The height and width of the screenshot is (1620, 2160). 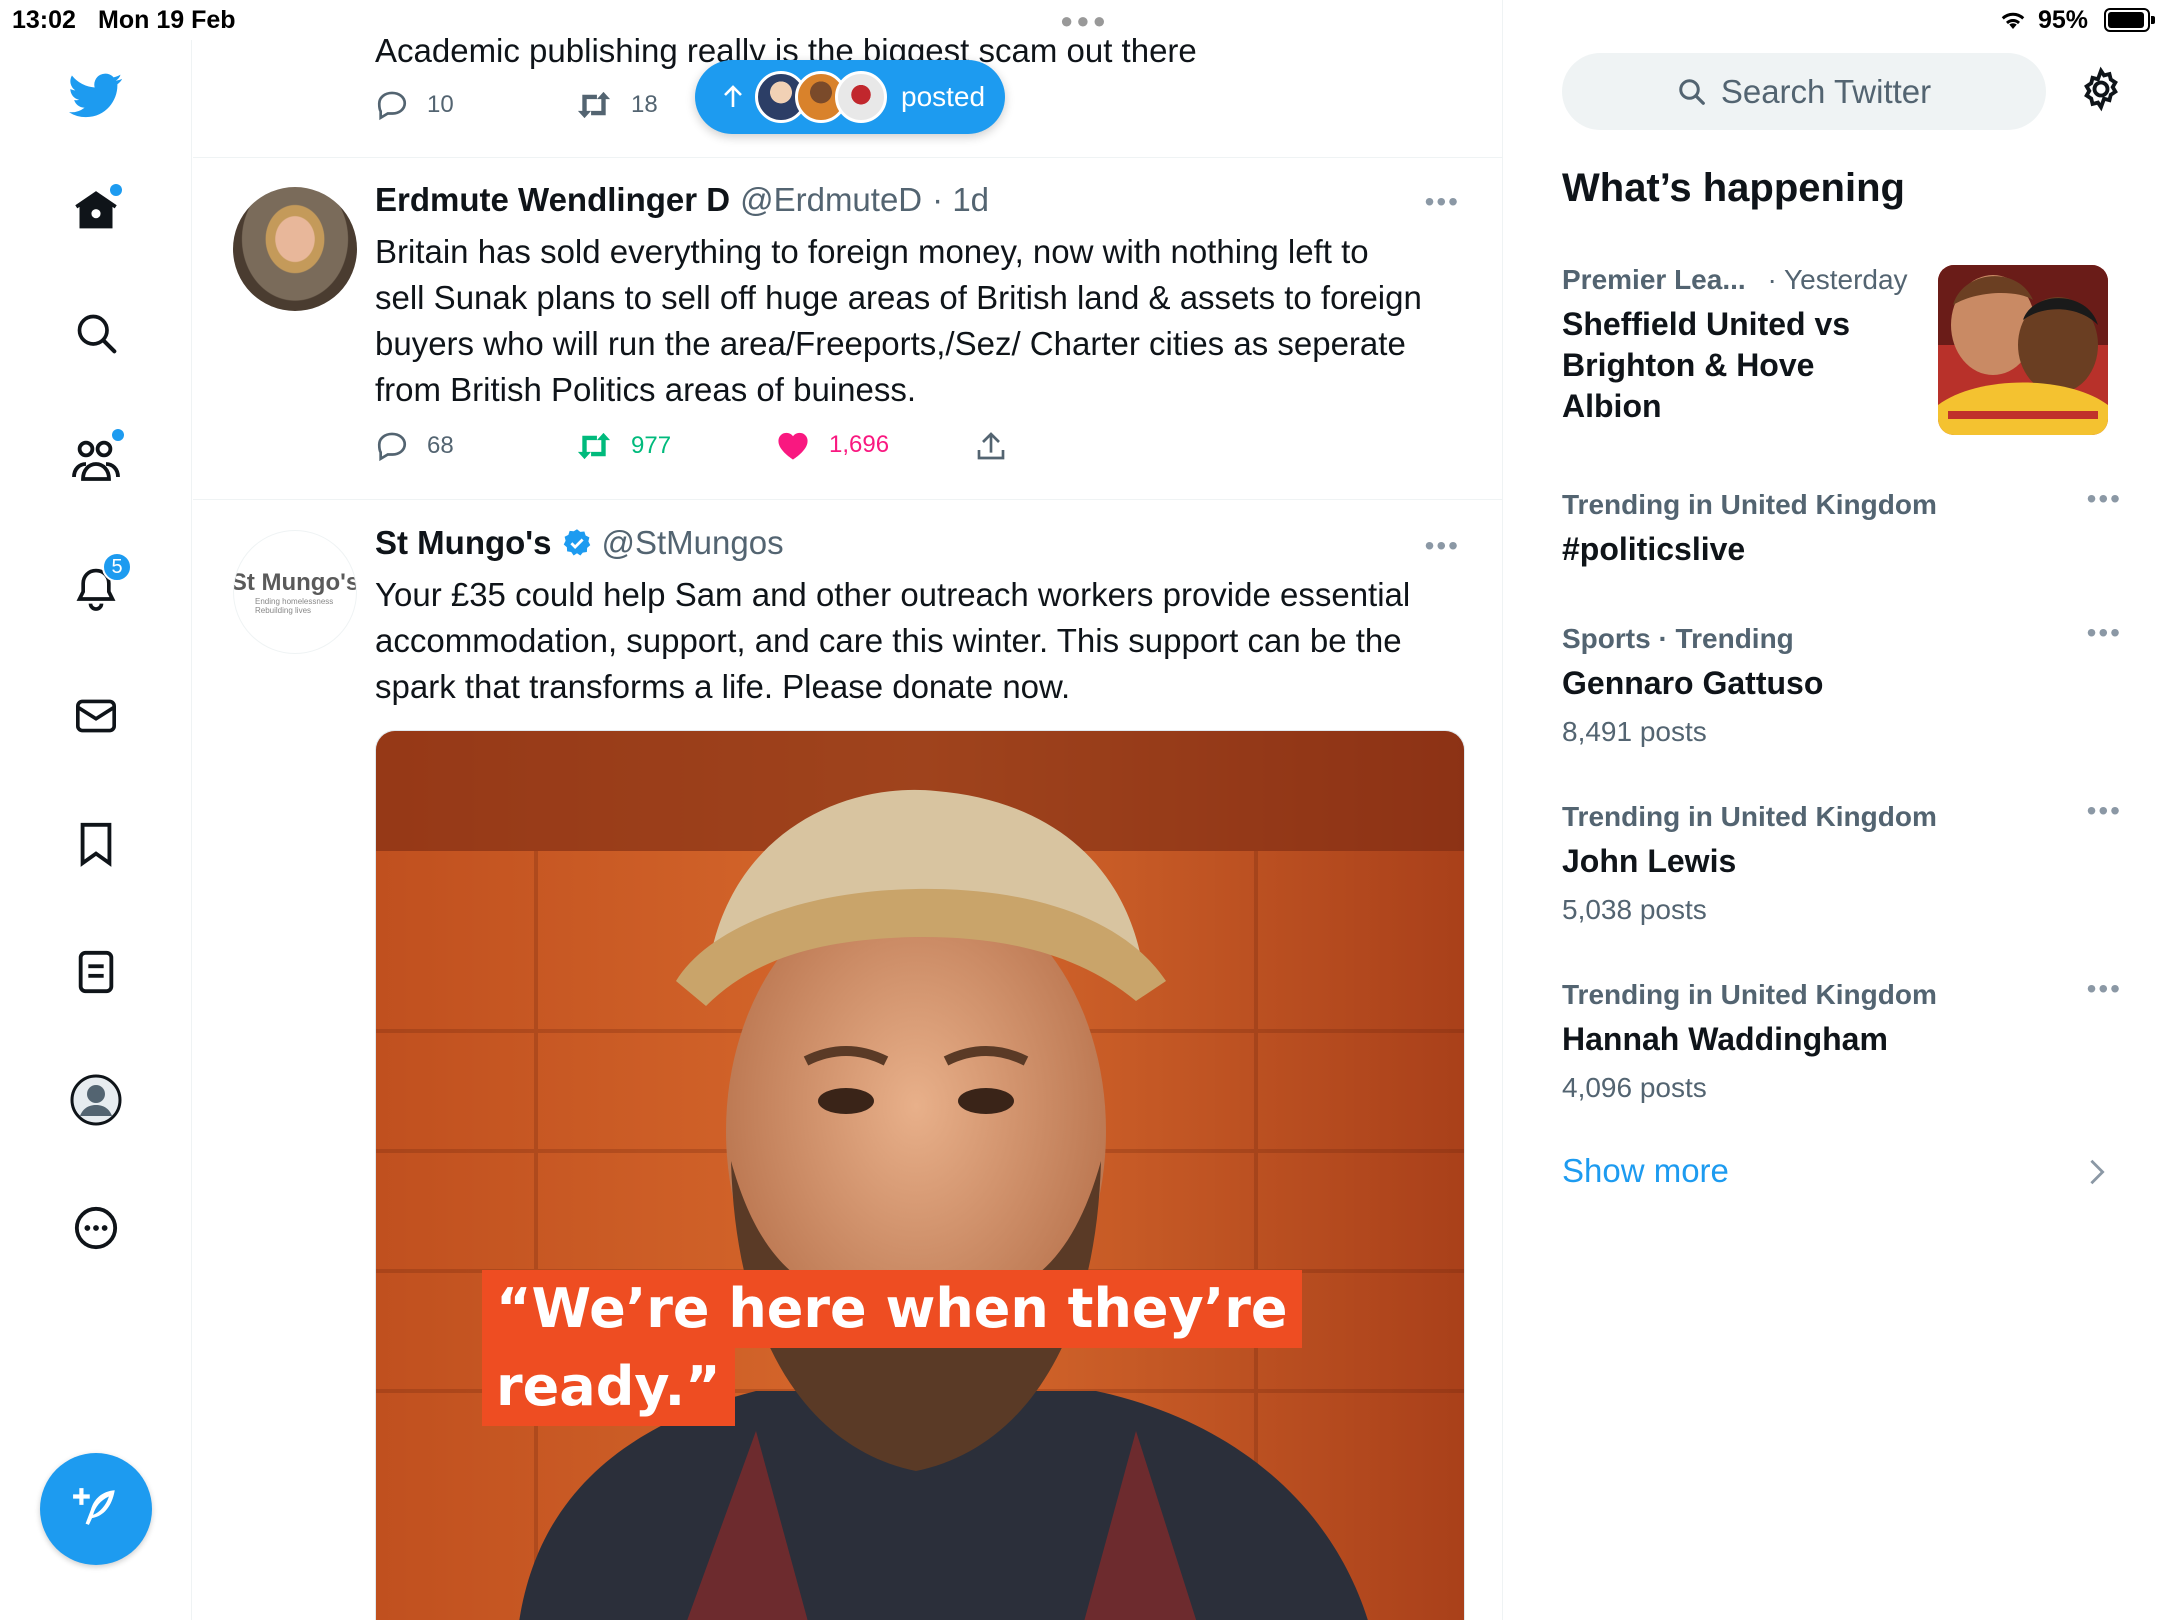 What do you see at coordinates (463, 543) in the screenshot?
I see `author-name: St Mungo's` at bounding box center [463, 543].